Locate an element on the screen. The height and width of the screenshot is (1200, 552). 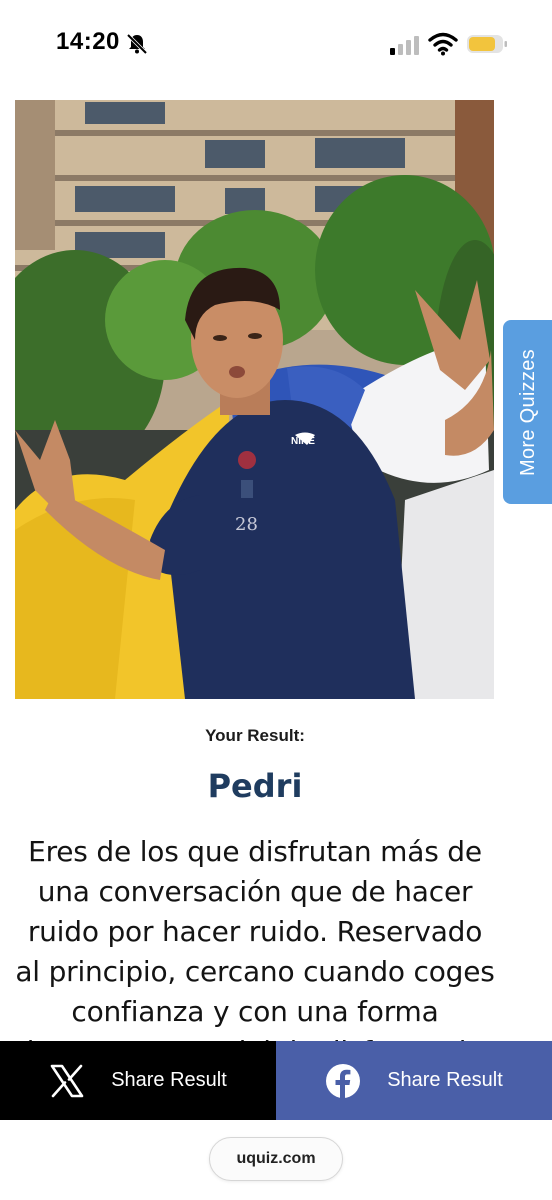
battery-icon is located at coordinates (487, 44).